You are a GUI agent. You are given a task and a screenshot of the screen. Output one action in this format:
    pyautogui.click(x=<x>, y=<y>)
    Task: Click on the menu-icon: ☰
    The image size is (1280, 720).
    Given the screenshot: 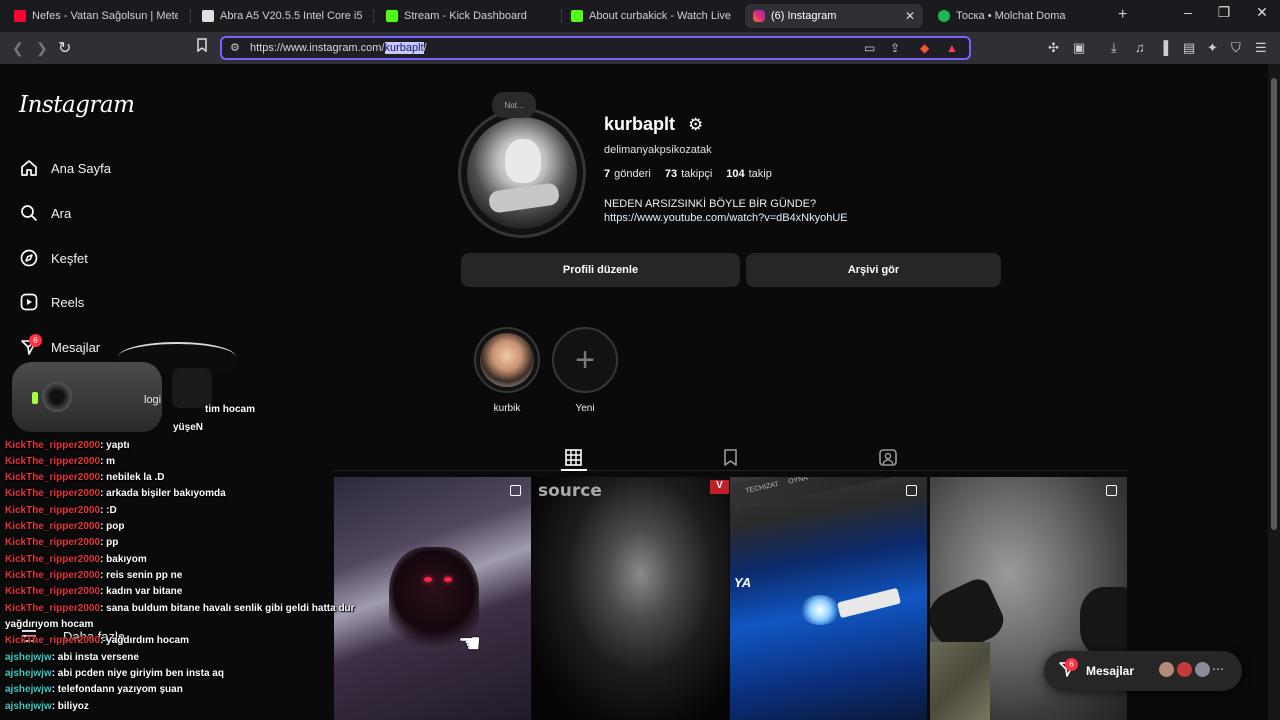 What is the action you would take?
    pyautogui.click(x=1261, y=48)
    